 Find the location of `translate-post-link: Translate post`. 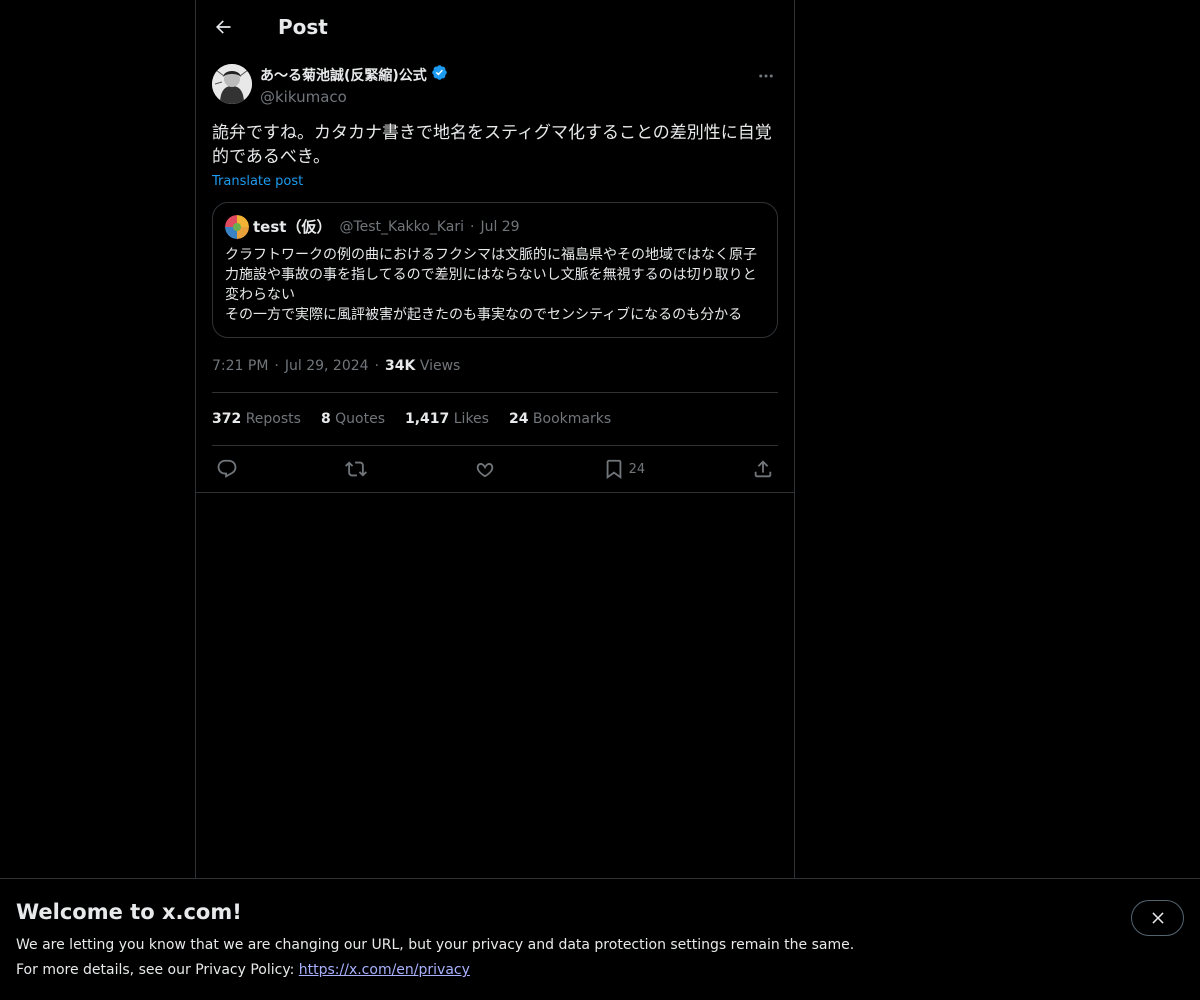

translate-post-link: Translate post is located at coordinates (257, 182).